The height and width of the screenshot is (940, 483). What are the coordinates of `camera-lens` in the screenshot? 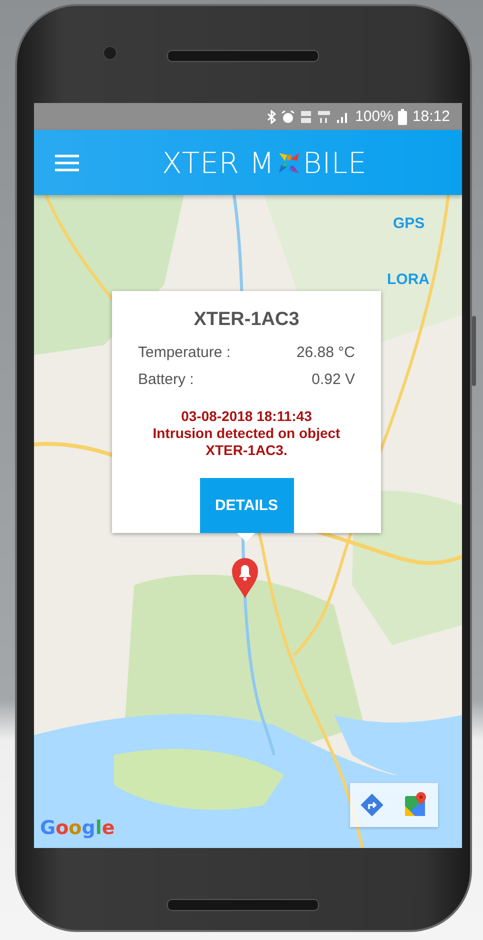 It's located at (110, 53).